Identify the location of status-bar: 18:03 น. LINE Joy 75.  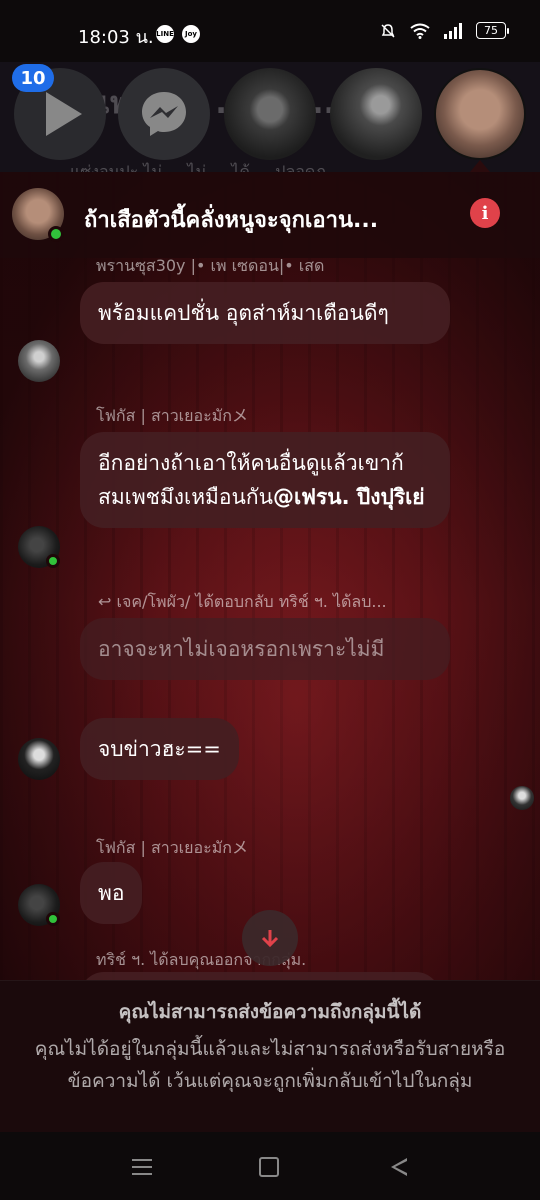
(270, 31).